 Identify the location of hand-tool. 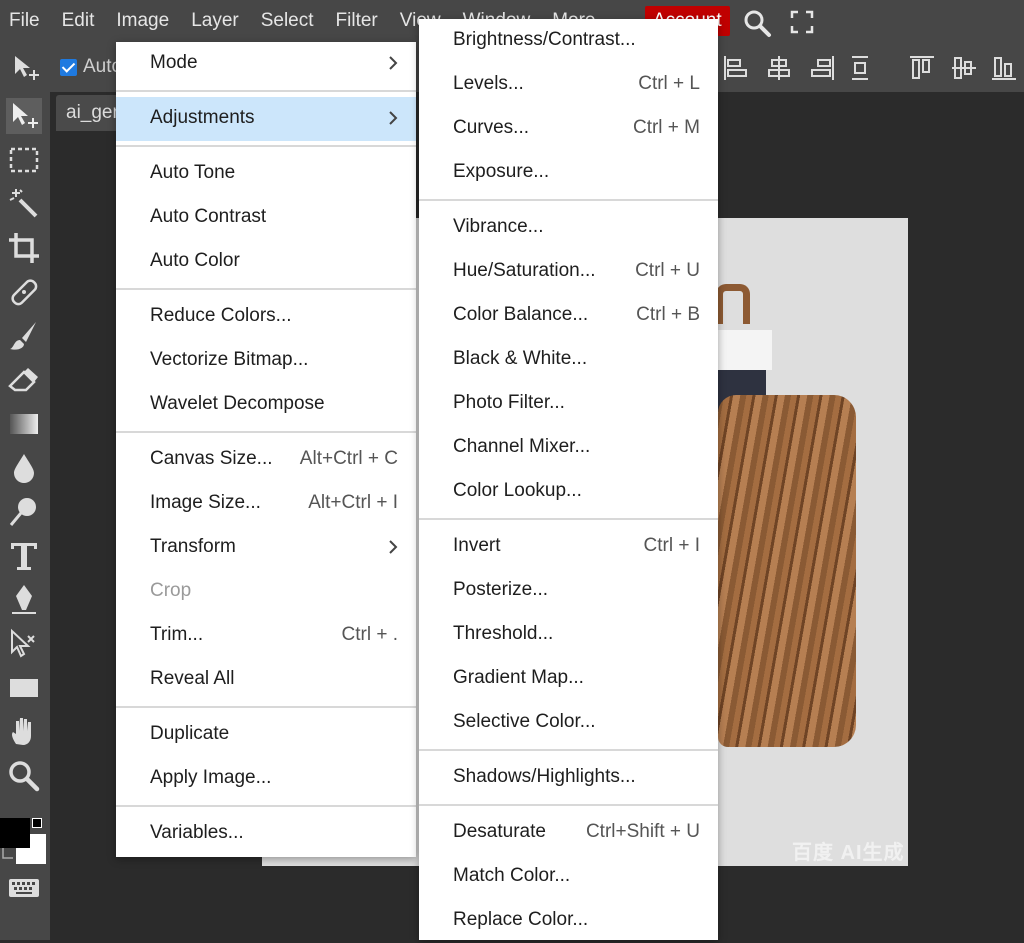
(24, 732).